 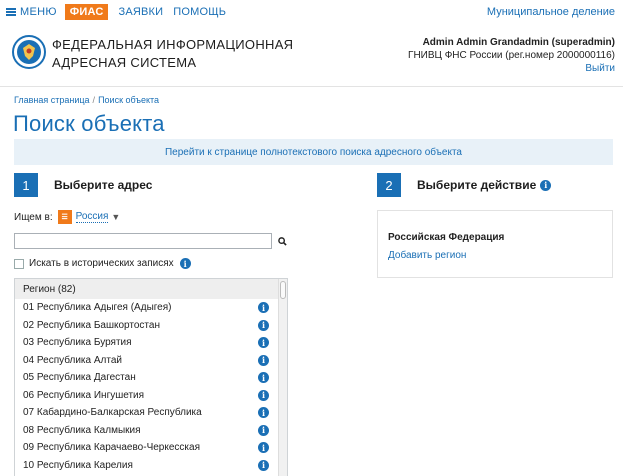 I want to click on step-1-label: Выберите адрес, so click(x=103, y=185).